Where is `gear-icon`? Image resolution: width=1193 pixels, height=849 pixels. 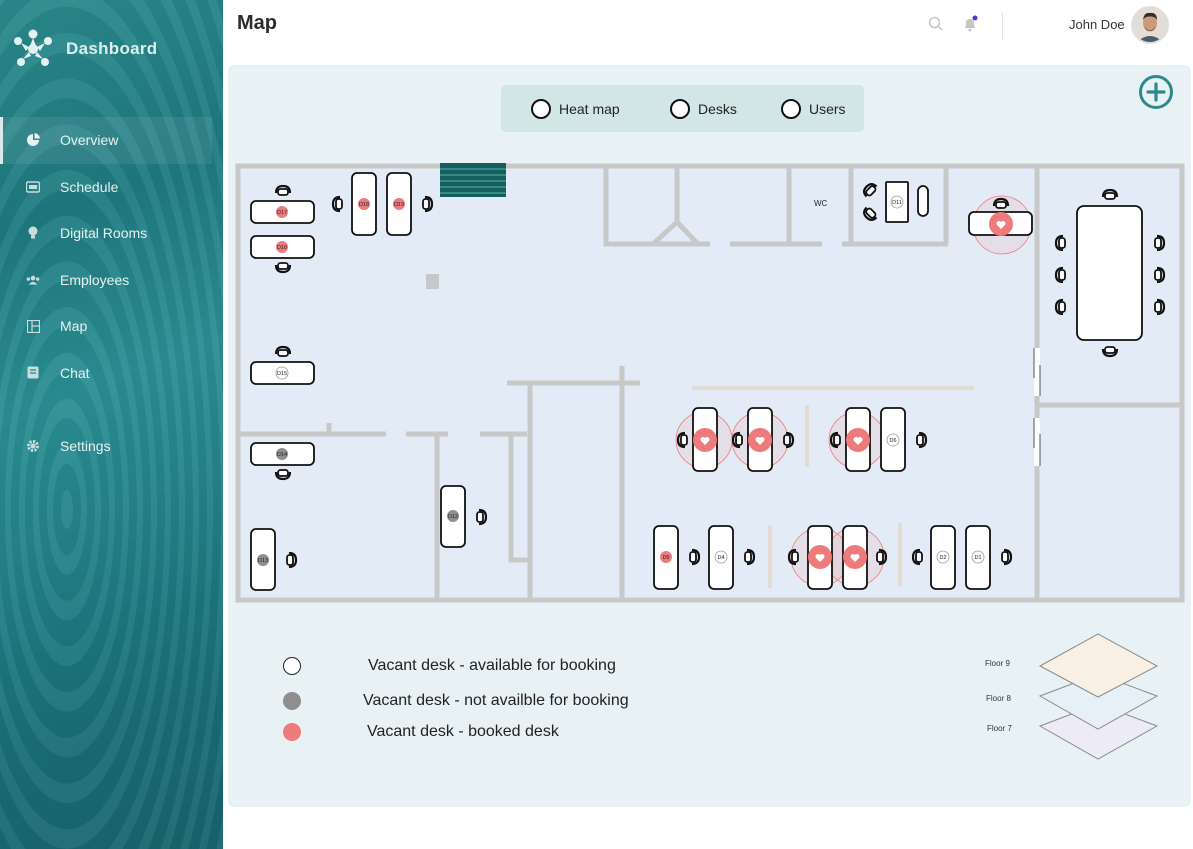
gear-icon is located at coordinates (33, 446).